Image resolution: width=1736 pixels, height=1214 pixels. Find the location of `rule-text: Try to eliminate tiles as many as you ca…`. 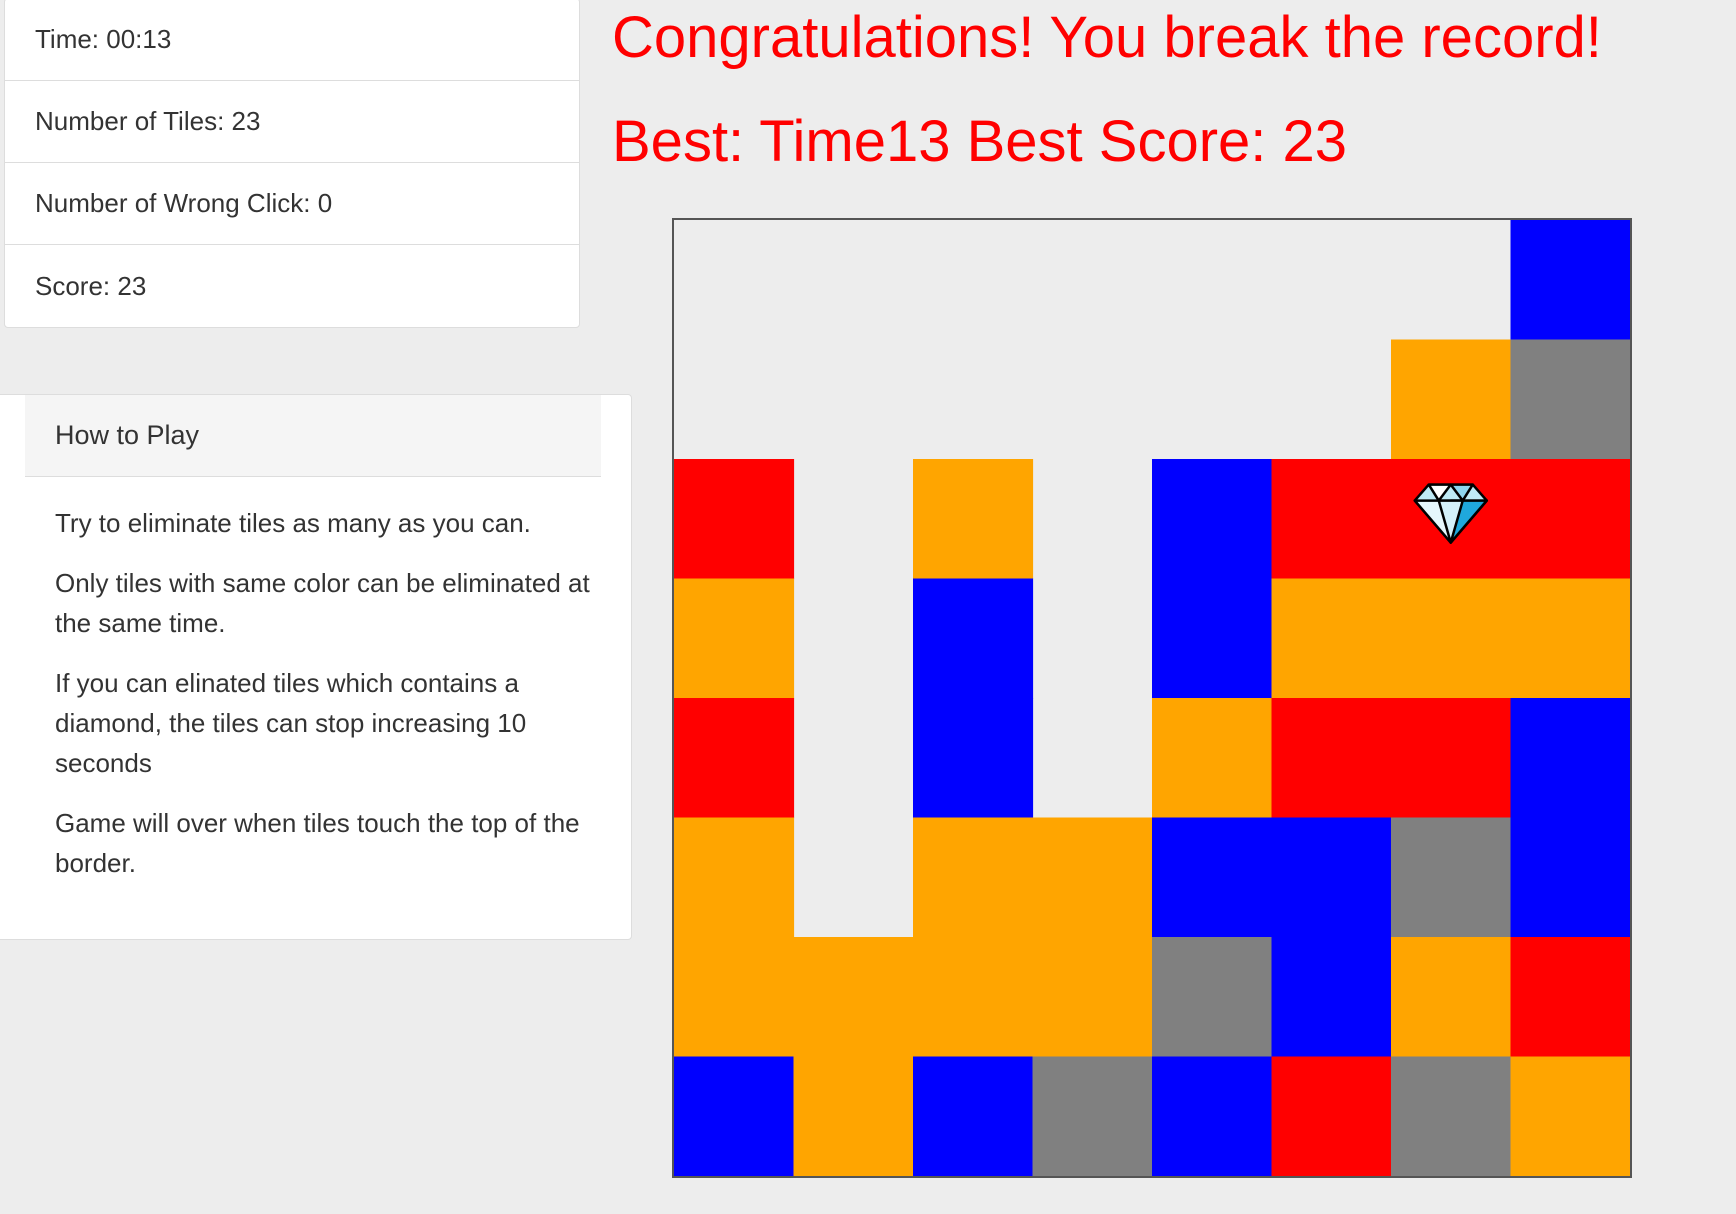

rule-text: Try to eliminate tiles as many as you ca… is located at coordinates (293, 523).